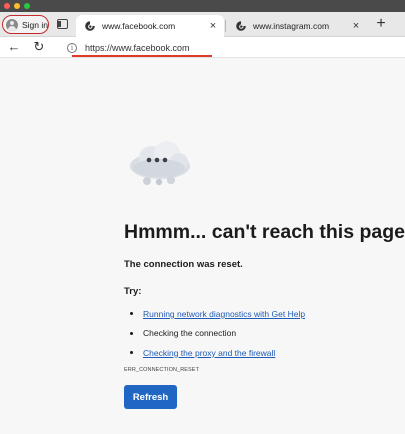 The image size is (405, 434). I want to click on url-input, so click(185, 47).